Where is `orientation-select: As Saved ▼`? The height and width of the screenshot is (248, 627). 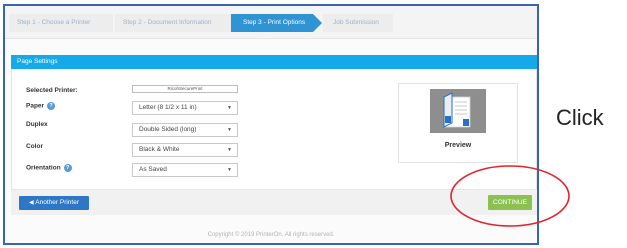 orientation-select: As Saved ▼ is located at coordinates (185, 170).